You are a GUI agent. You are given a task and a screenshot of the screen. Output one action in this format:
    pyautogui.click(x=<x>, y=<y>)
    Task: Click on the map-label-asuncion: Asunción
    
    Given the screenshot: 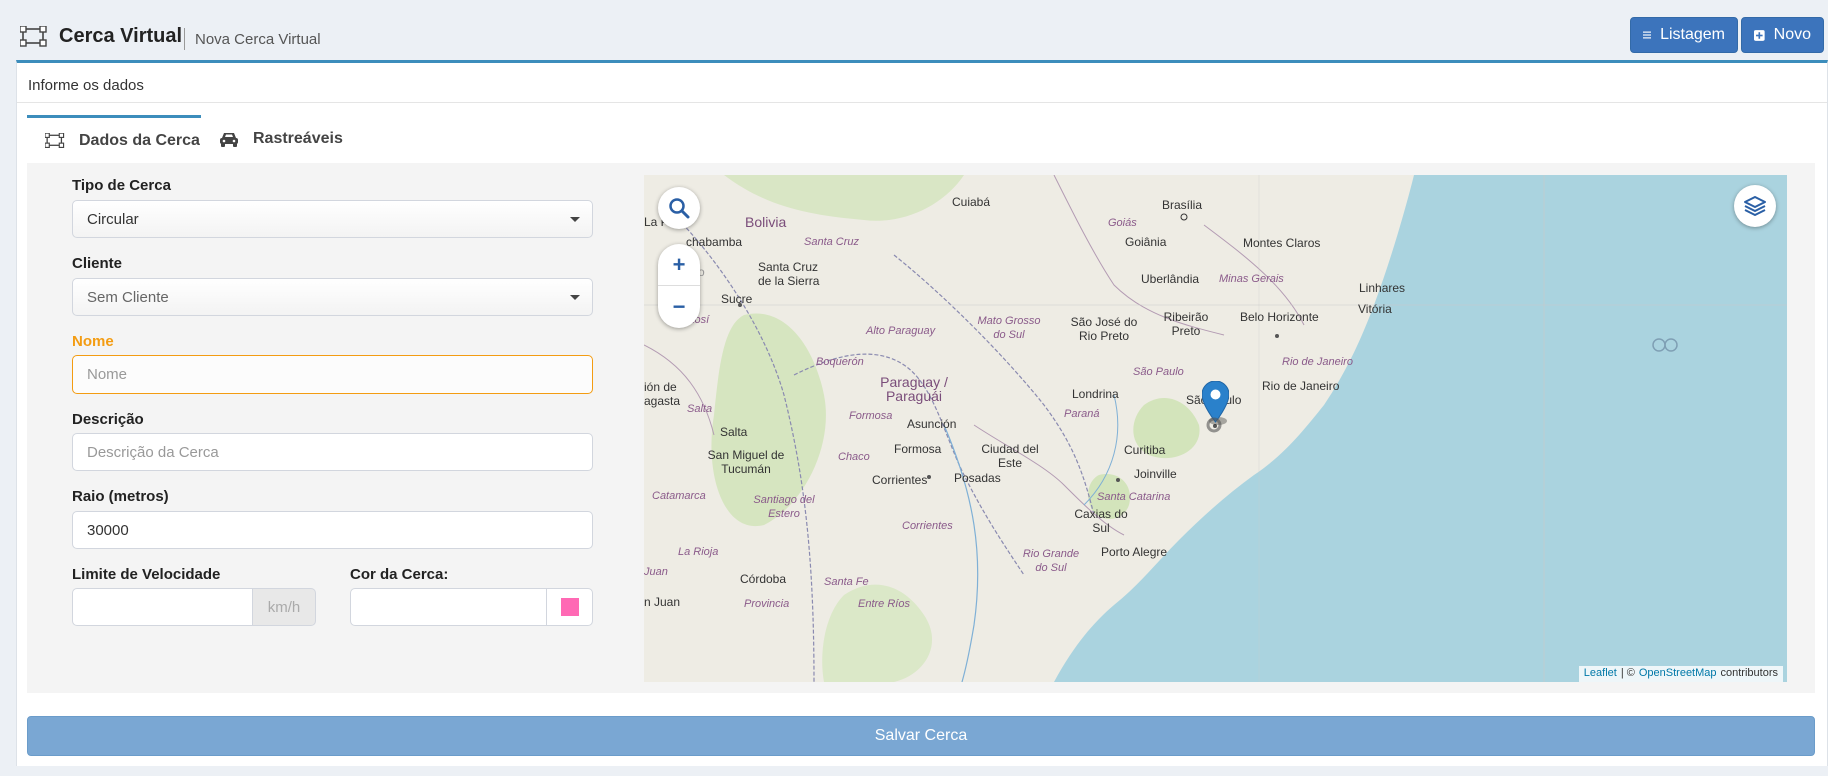 What is the action you would take?
    pyautogui.click(x=932, y=424)
    